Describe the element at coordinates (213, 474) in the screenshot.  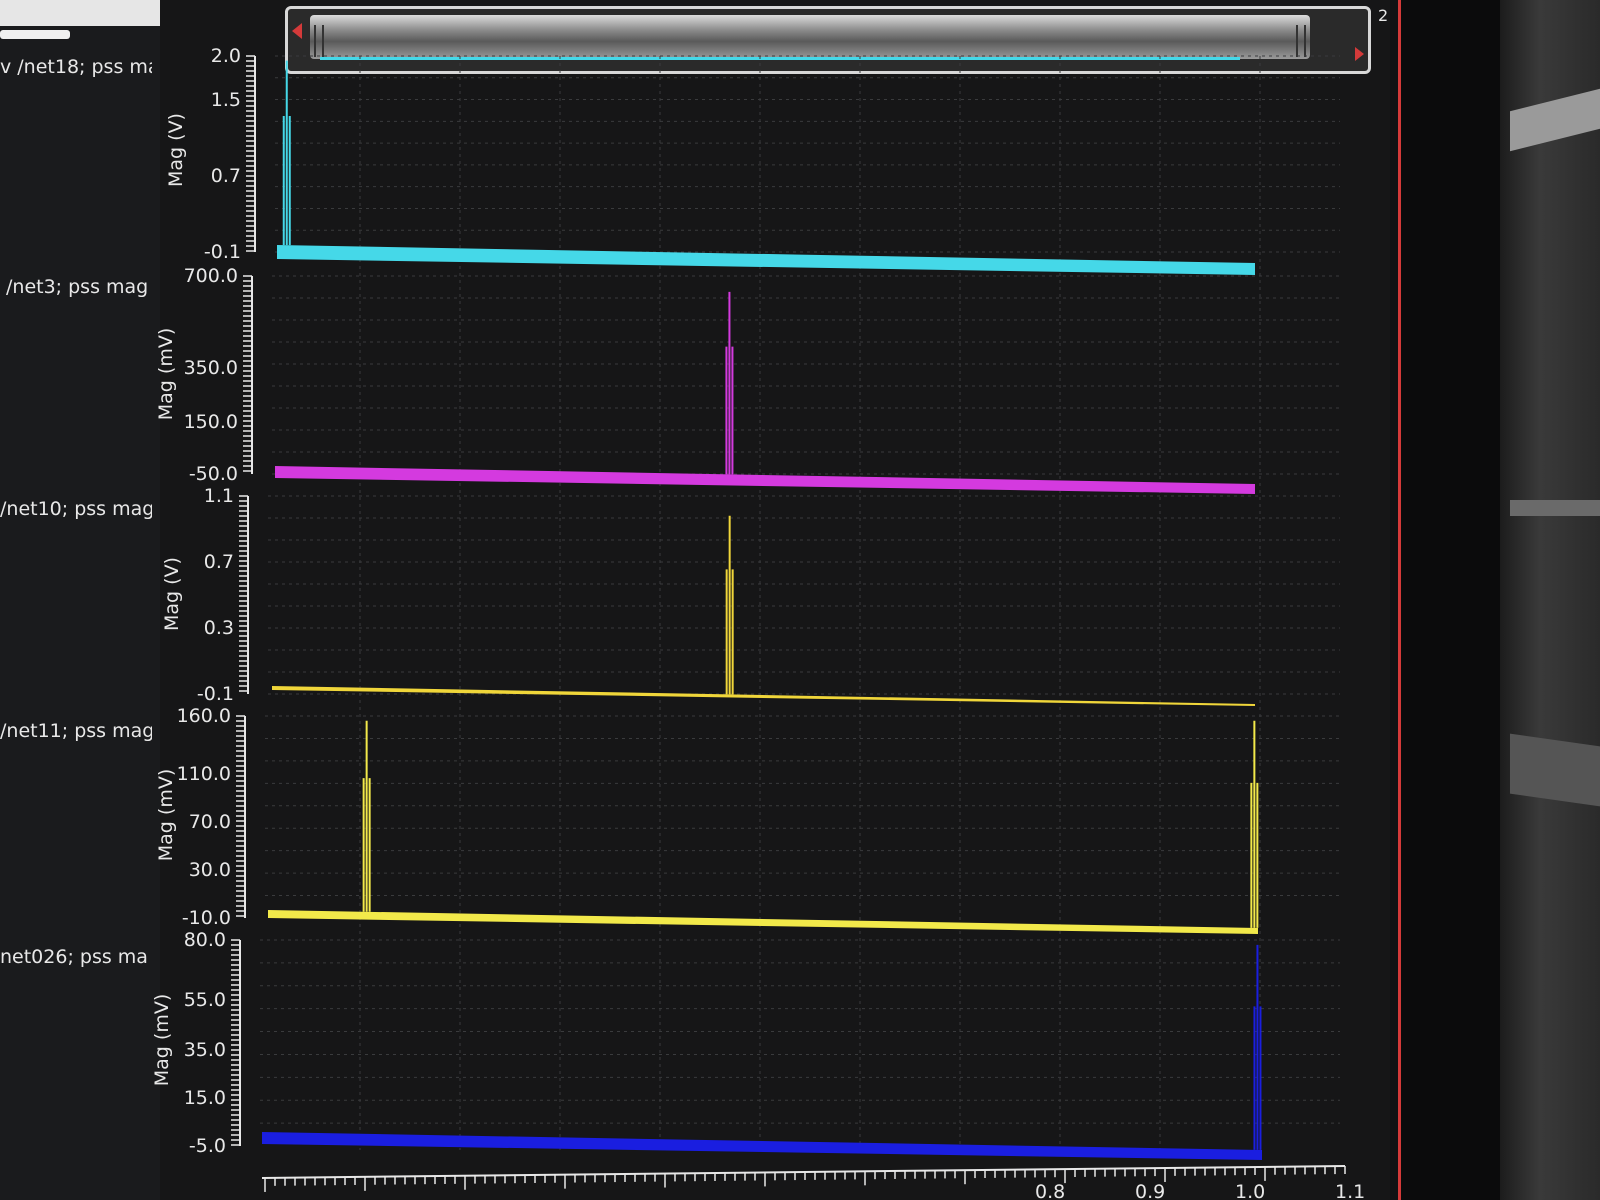
I see `y-tick-label: -50.0` at that location.